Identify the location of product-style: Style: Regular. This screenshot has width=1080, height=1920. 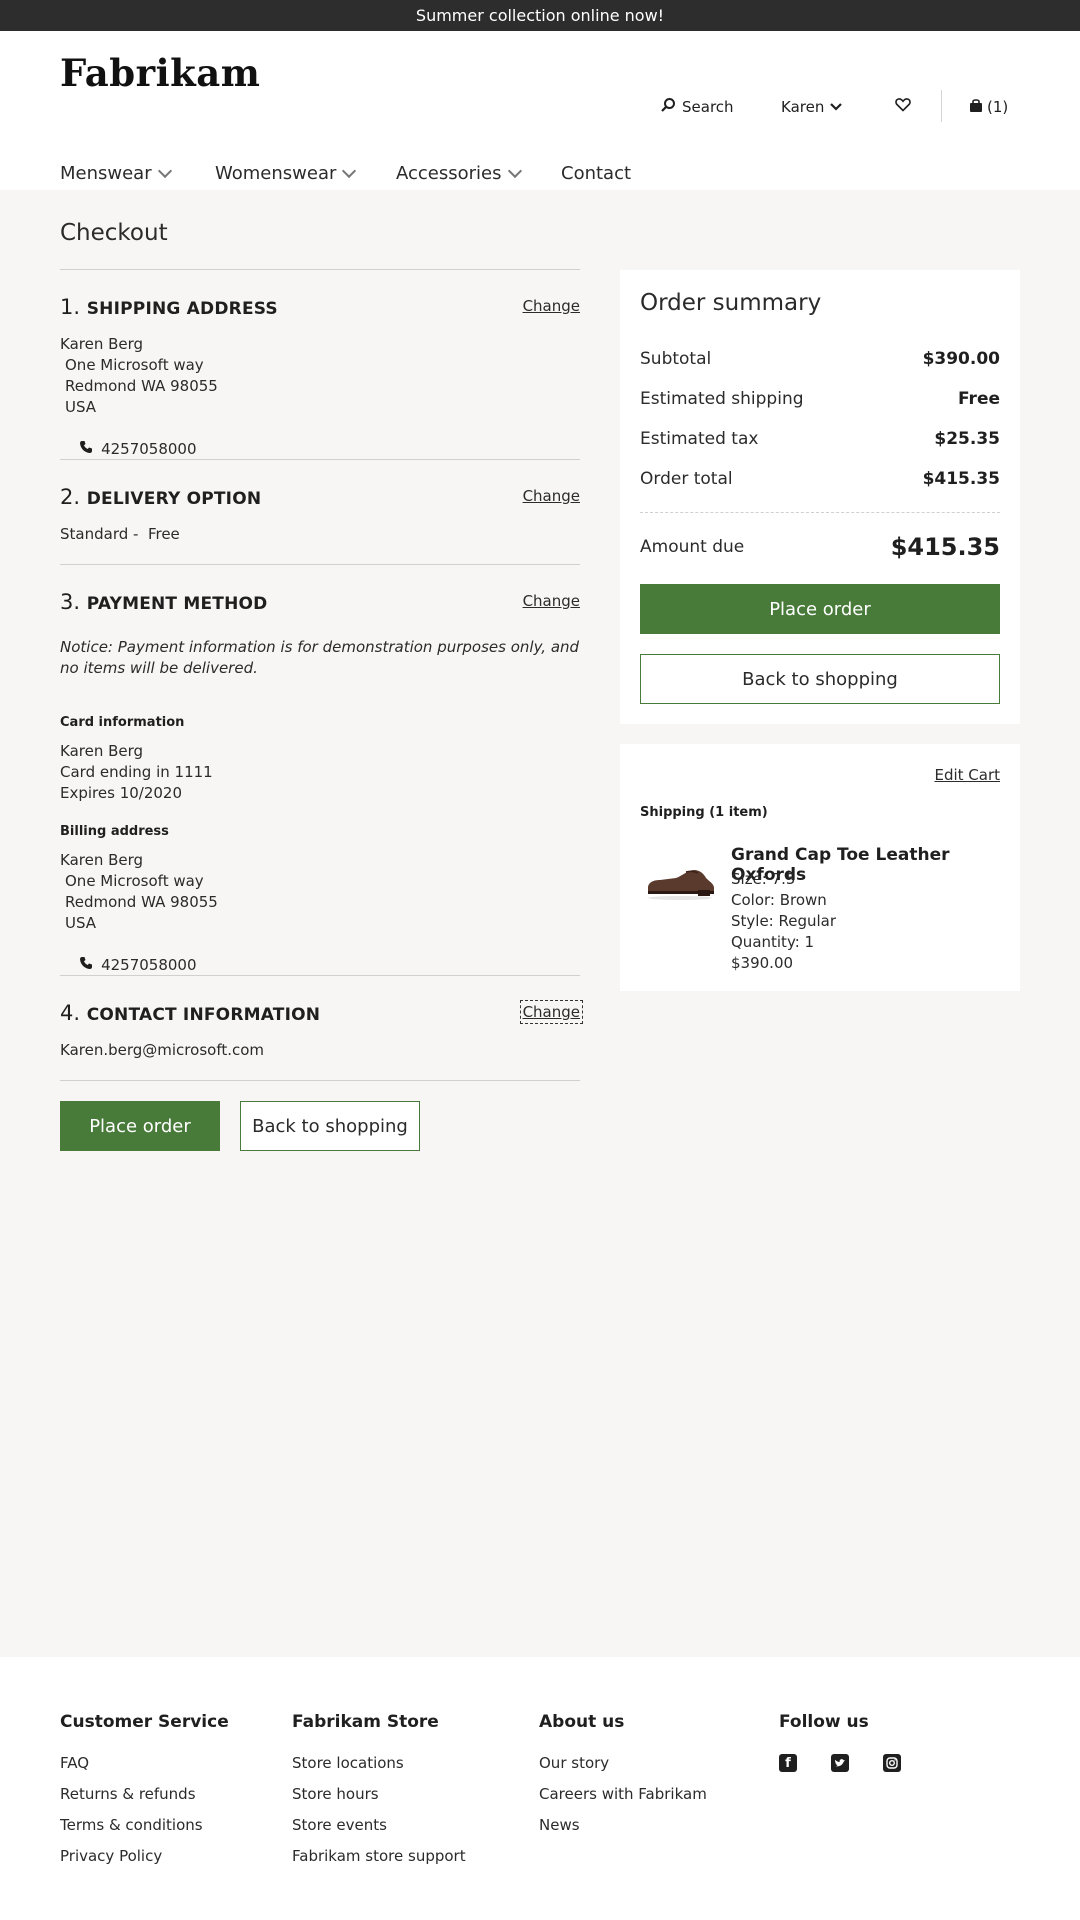
(784, 921).